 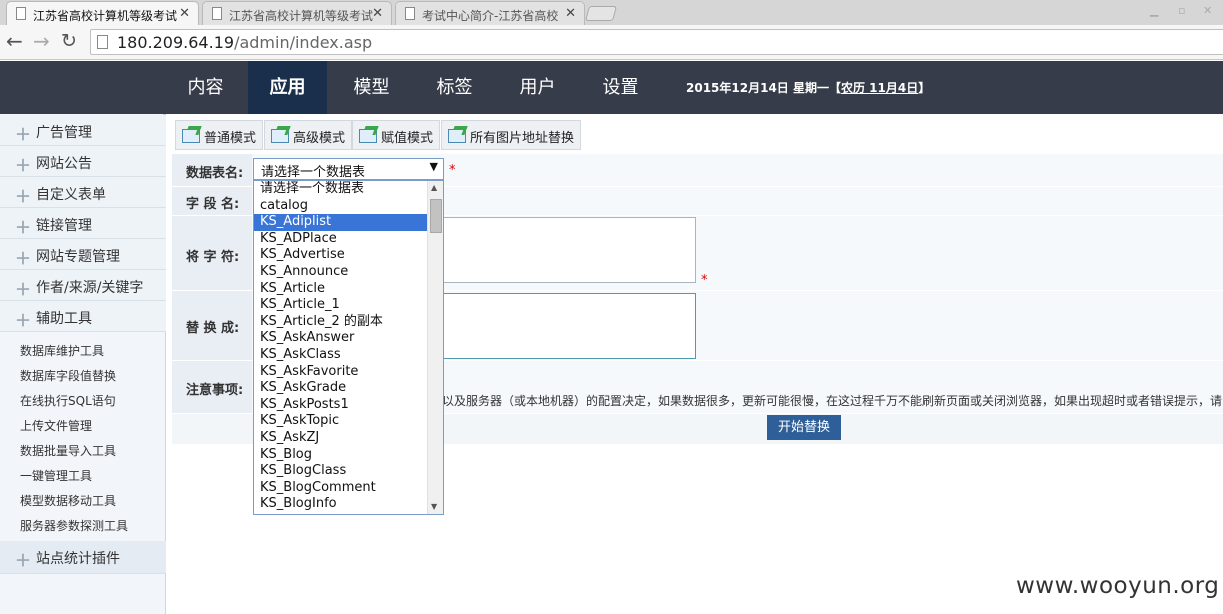 What do you see at coordinates (83, 316) in the screenshot?
I see `sidebar-item-tools: ＋辅助工具` at bounding box center [83, 316].